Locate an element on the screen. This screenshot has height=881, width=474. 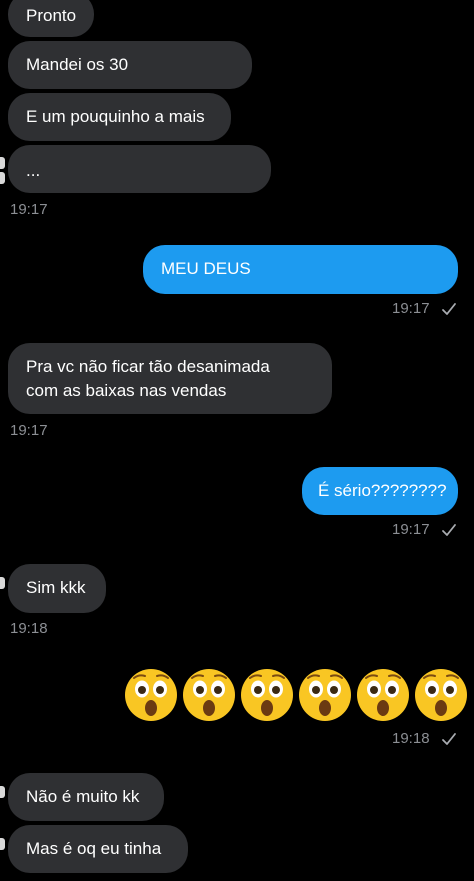
message-text: Não é muito kk is located at coordinates (83, 796).